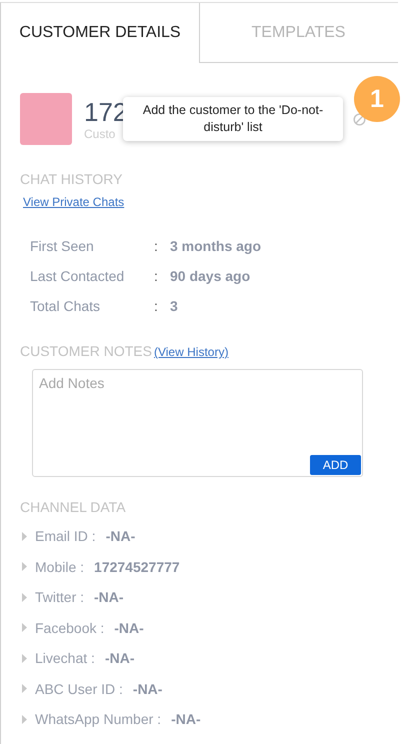  Describe the element at coordinates (65, 536) in the screenshot. I see `channel-label: Email ID :` at that location.